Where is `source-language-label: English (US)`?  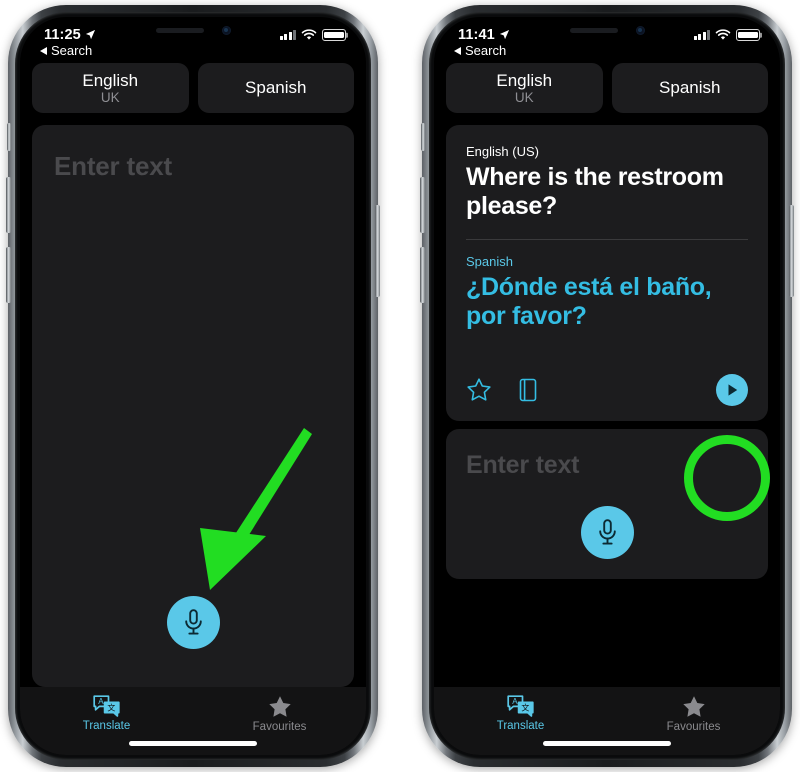
source-language-label: English (US) is located at coordinates (502, 151).